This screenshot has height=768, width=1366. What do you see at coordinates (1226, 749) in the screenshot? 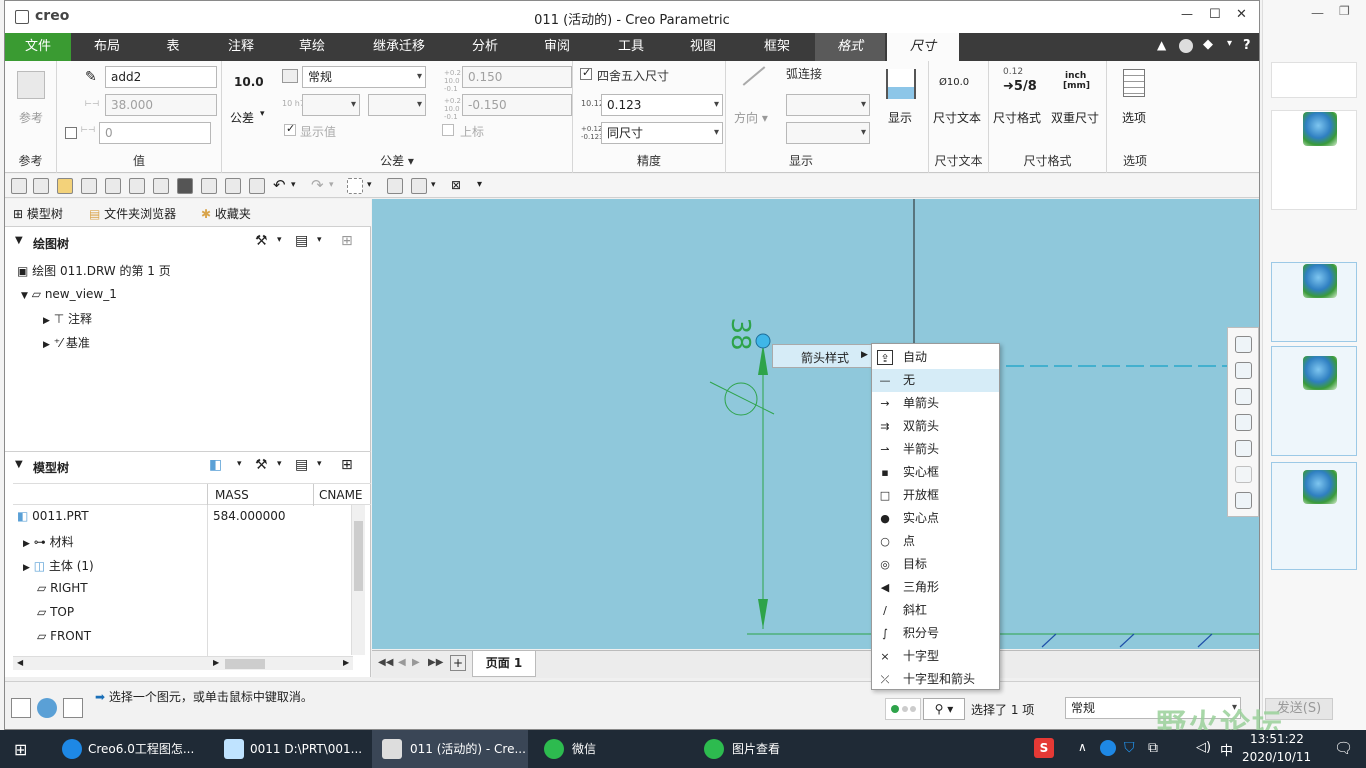
I see `ime-icon: 中` at bounding box center [1226, 749].